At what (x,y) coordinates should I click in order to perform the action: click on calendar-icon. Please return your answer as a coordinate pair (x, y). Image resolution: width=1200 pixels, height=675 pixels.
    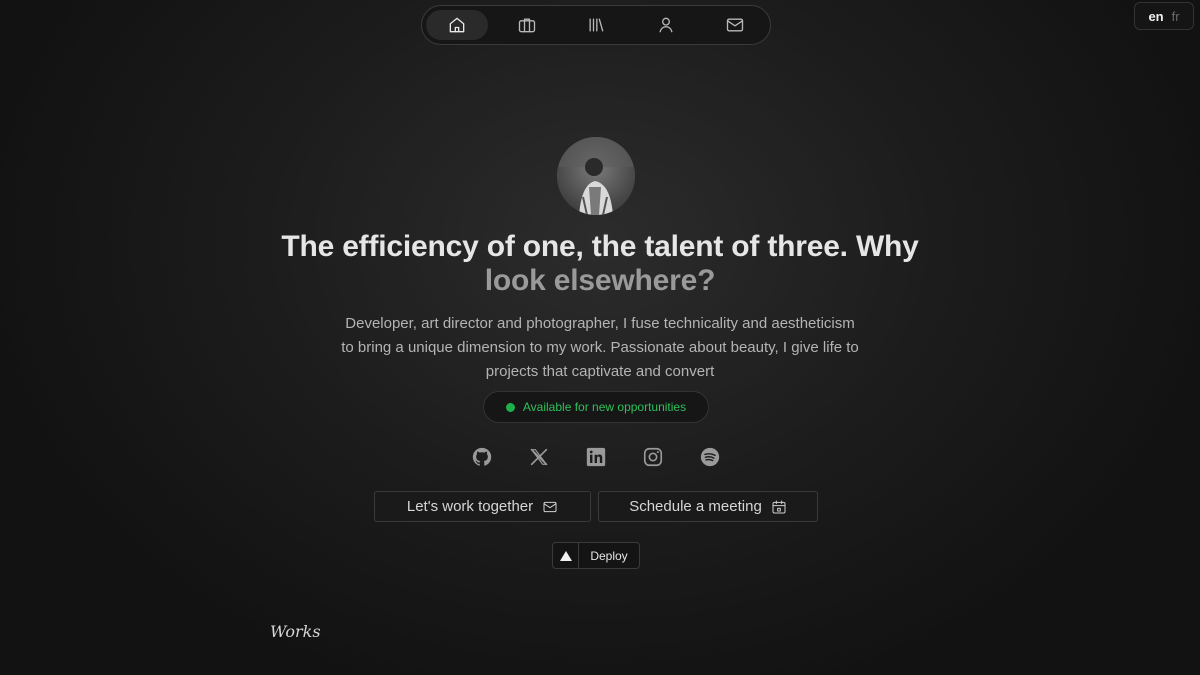
    Looking at the image, I should click on (779, 506).